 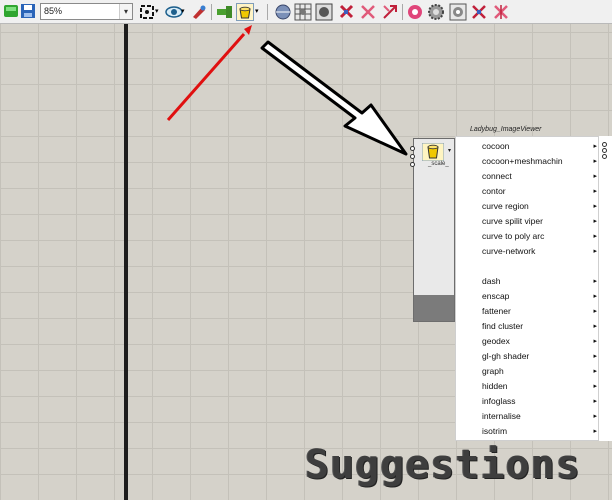 What do you see at coordinates (539, 296) in the screenshot?
I see `menu-item-enscap: enscap ▸` at bounding box center [539, 296].